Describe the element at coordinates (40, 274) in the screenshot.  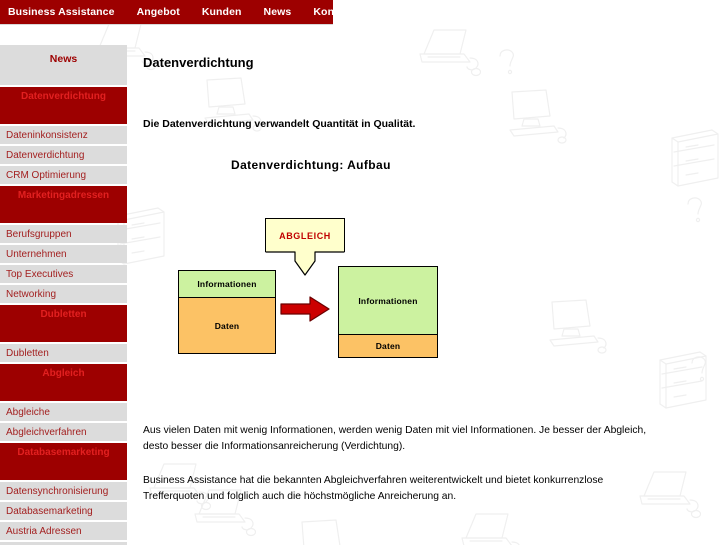
I see `sidebar-item-label: Top Executives` at that location.